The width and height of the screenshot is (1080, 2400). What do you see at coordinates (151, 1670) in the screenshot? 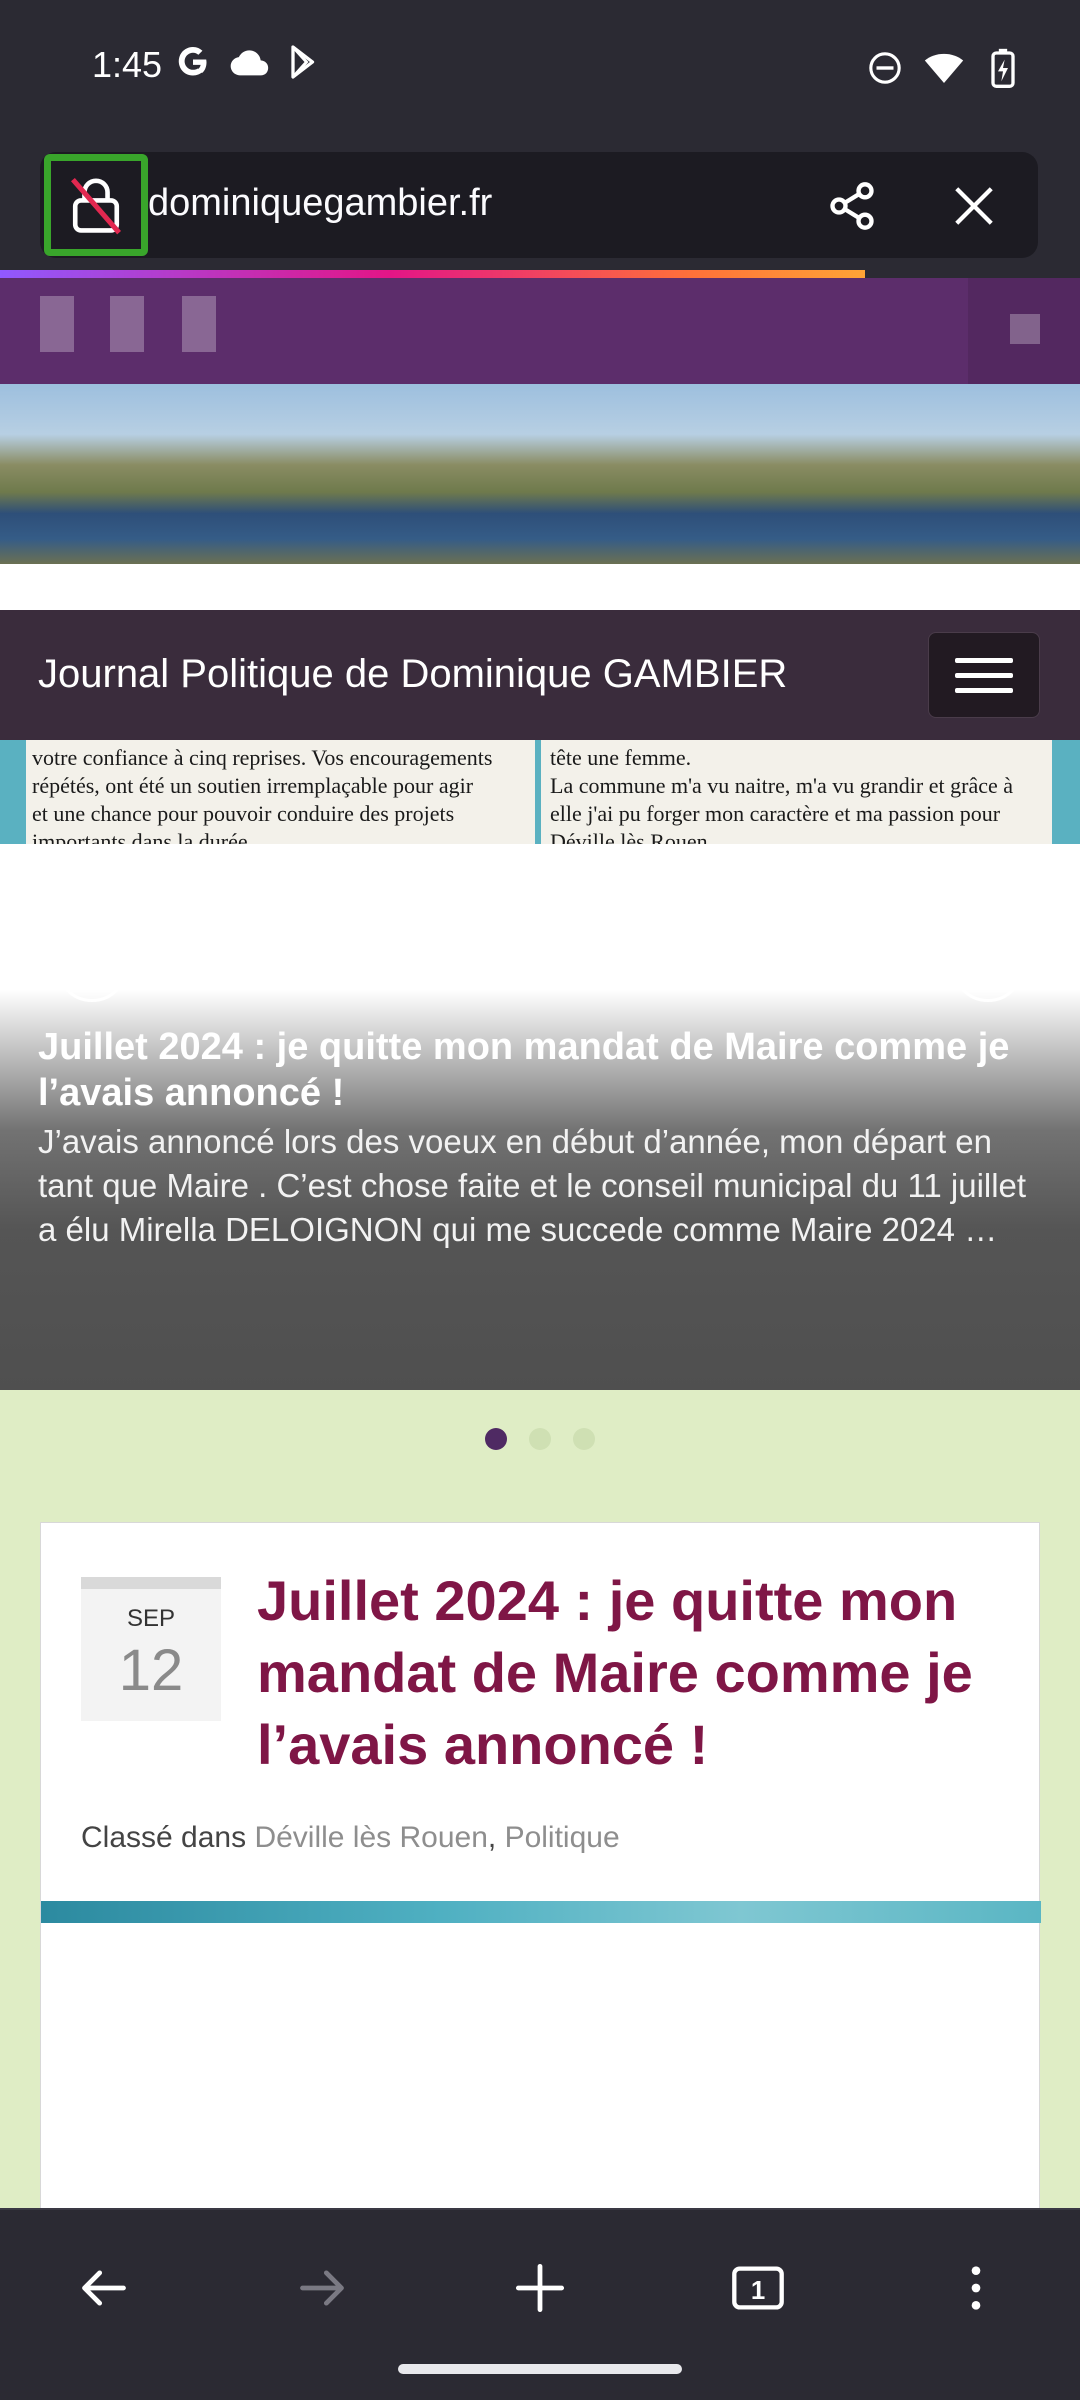
I see `post-date-day: 12` at bounding box center [151, 1670].